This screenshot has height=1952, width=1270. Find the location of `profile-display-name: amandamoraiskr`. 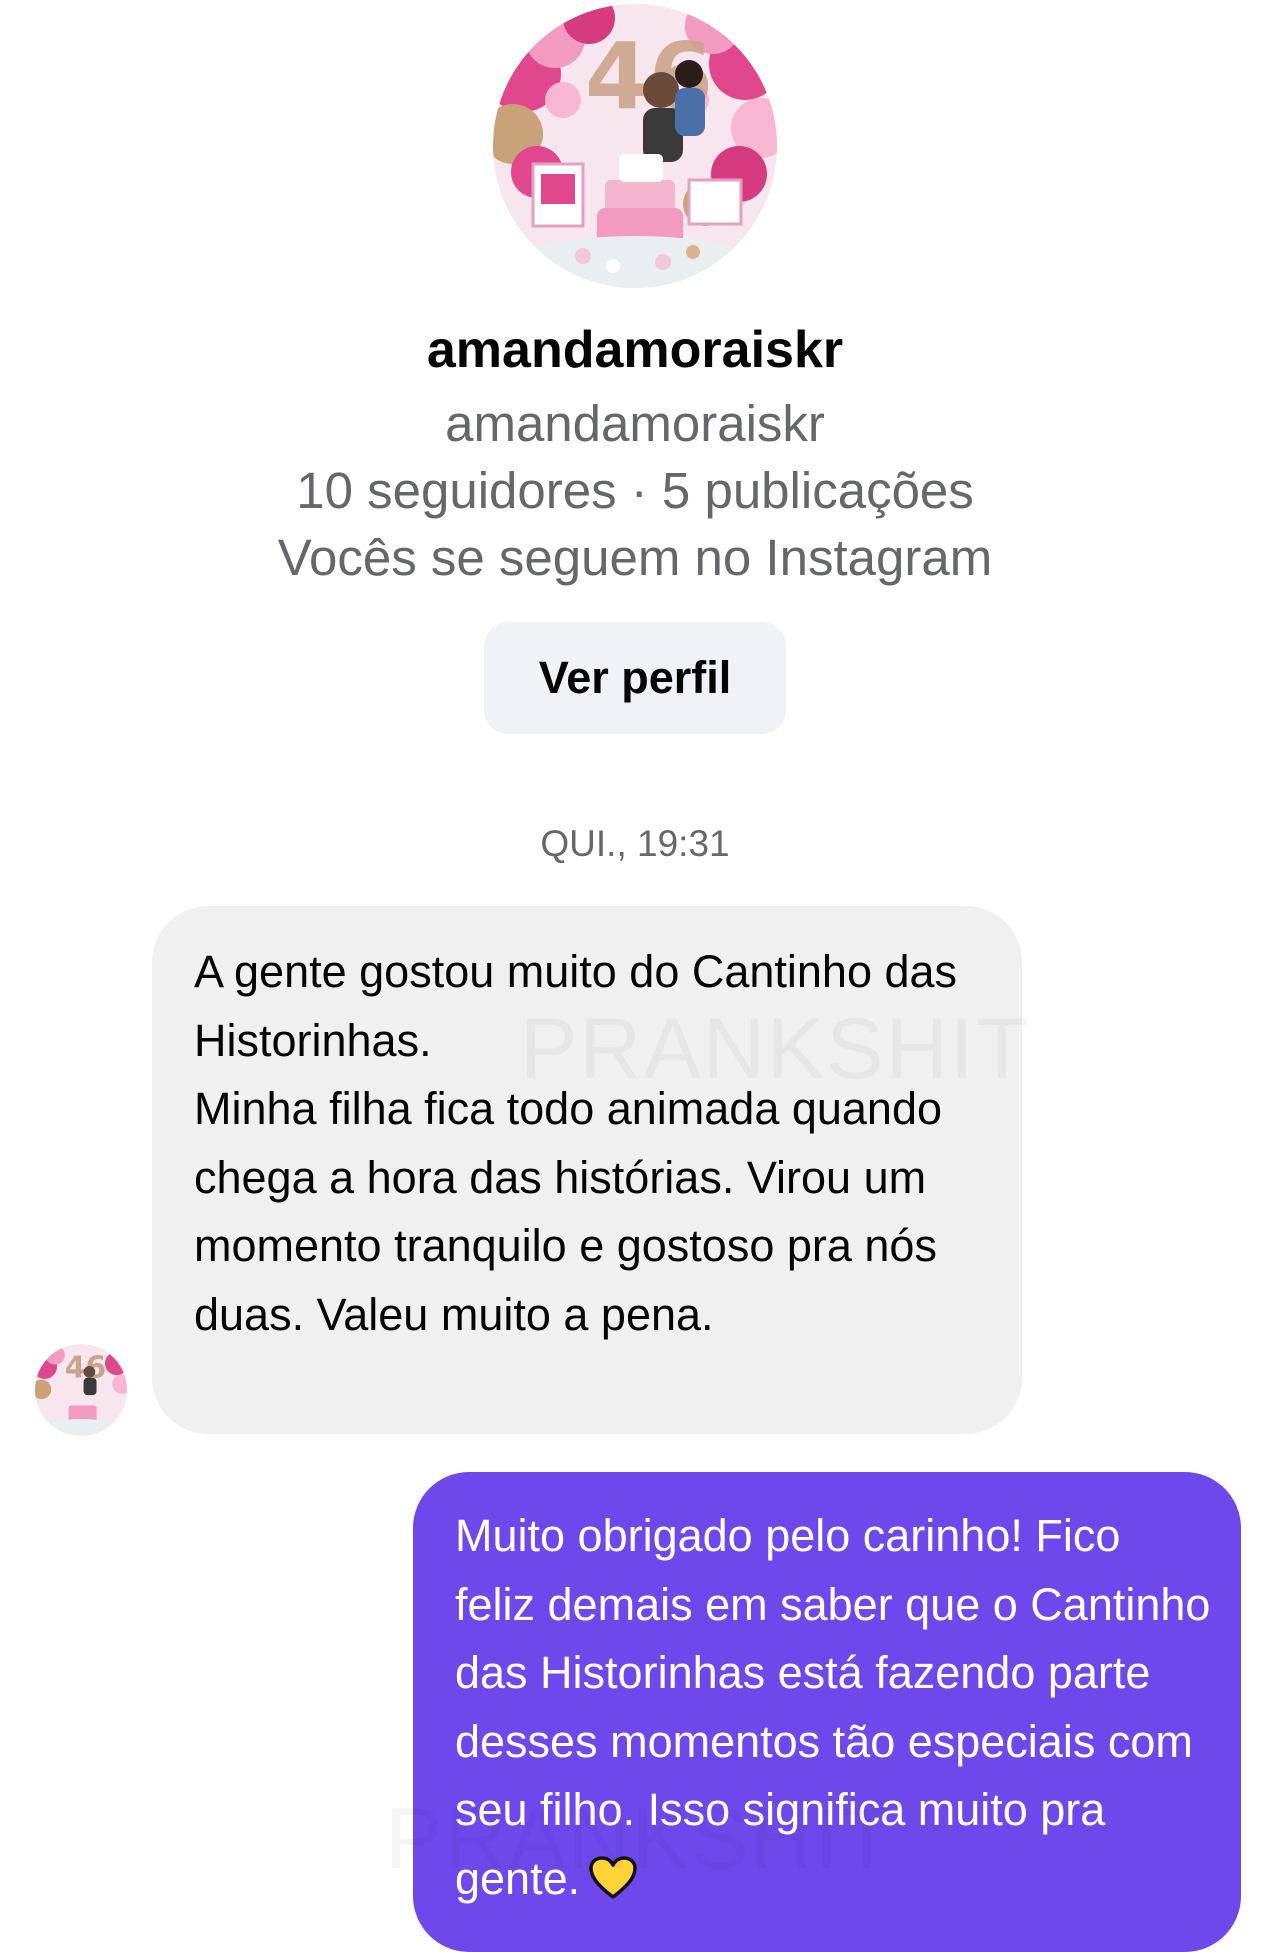

profile-display-name: amandamoraiskr is located at coordinates (635, 350).